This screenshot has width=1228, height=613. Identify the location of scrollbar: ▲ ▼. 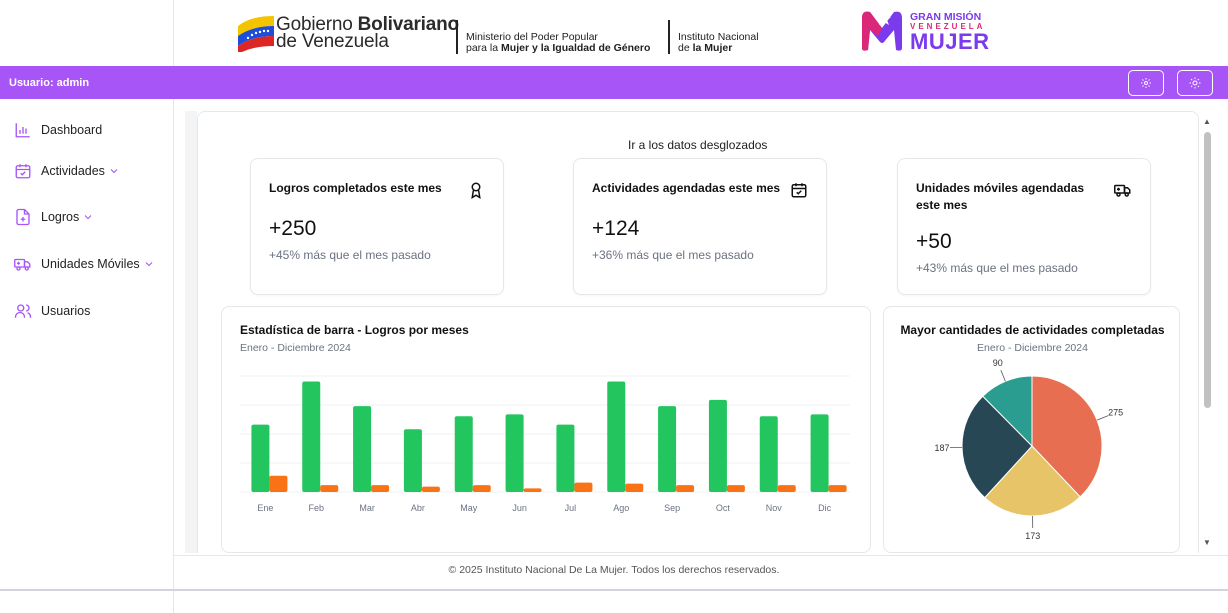
(1207, 332).